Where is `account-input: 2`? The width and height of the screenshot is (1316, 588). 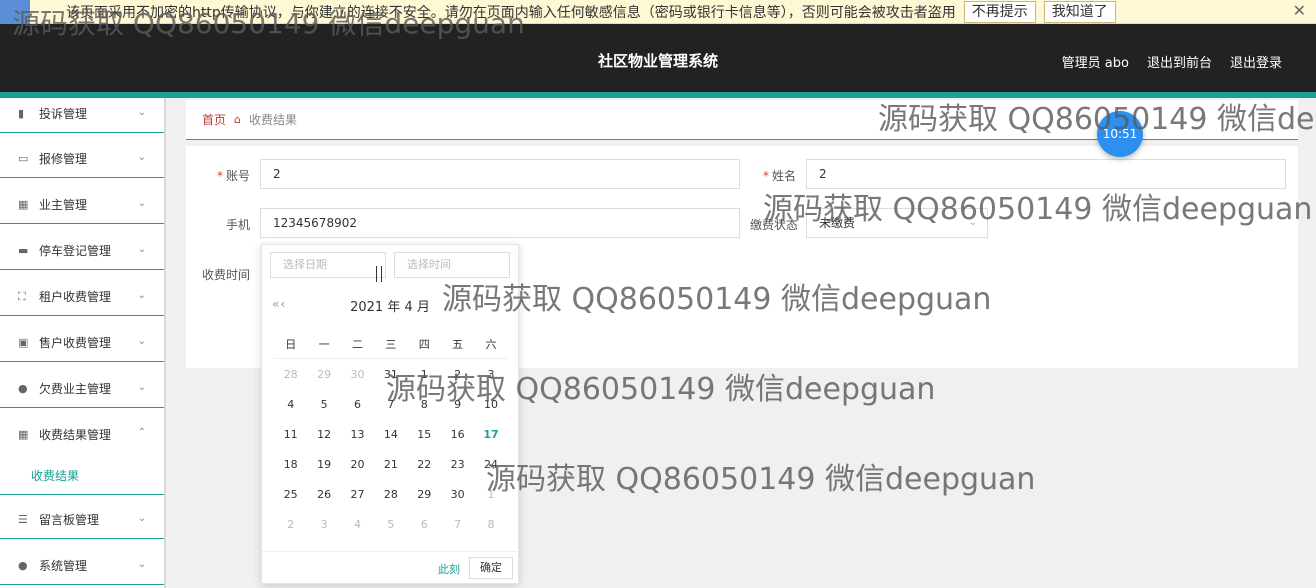
account-input: 2 is located at coordinates (500, 174).